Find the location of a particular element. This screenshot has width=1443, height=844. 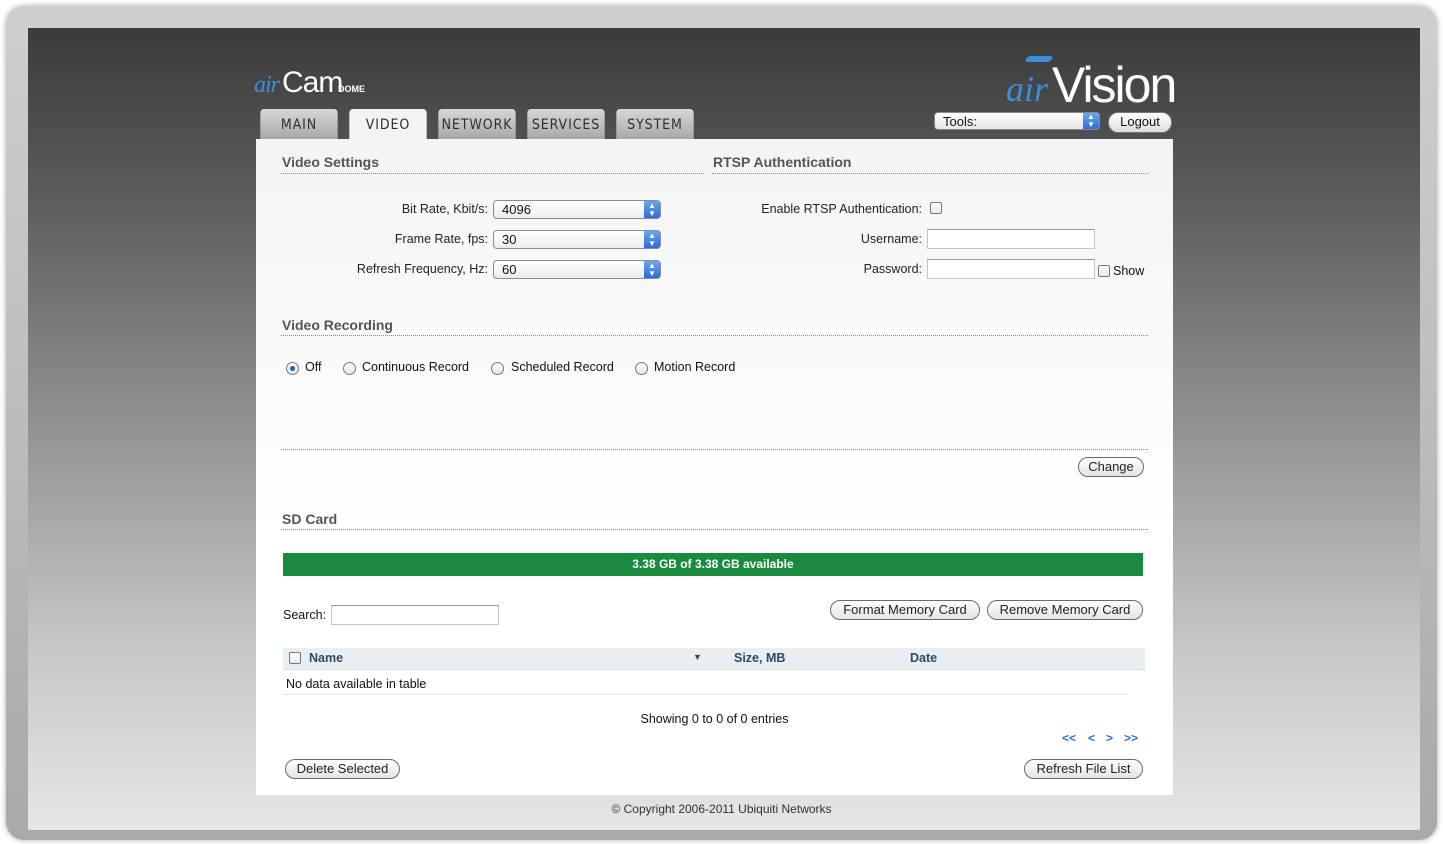

airvision-logo: air Vision is located at coordinates (1091, 83).